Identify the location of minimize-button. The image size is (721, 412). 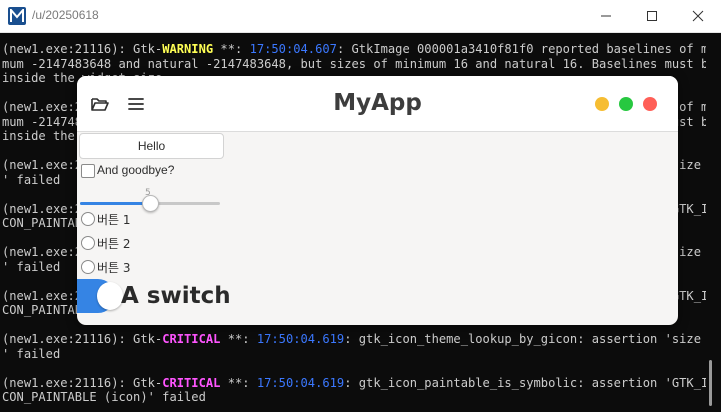
(606, 16).